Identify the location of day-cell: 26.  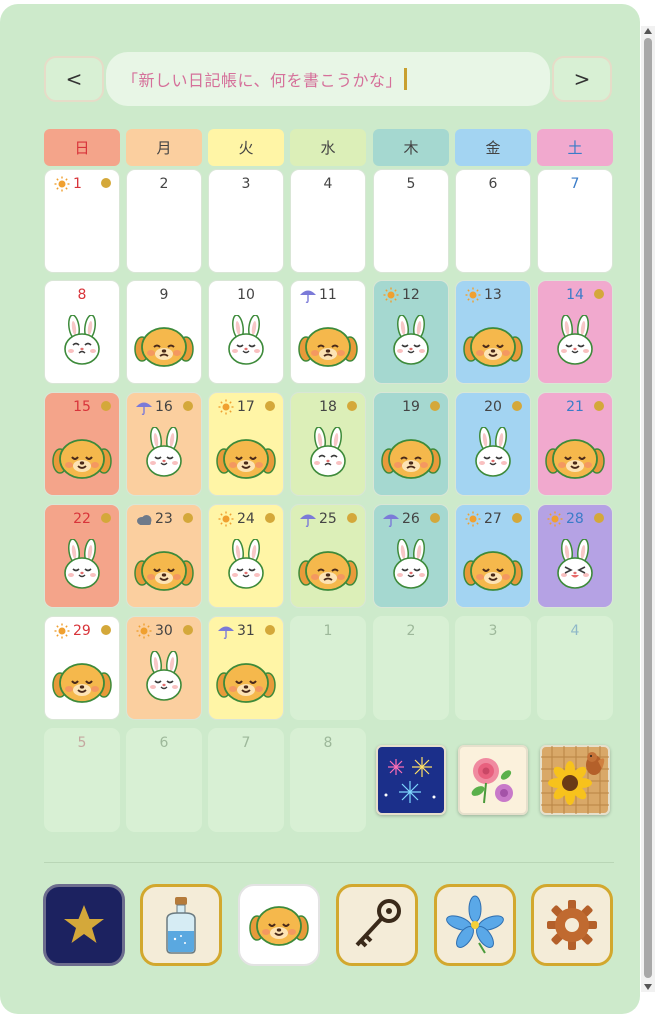
(411, 556).